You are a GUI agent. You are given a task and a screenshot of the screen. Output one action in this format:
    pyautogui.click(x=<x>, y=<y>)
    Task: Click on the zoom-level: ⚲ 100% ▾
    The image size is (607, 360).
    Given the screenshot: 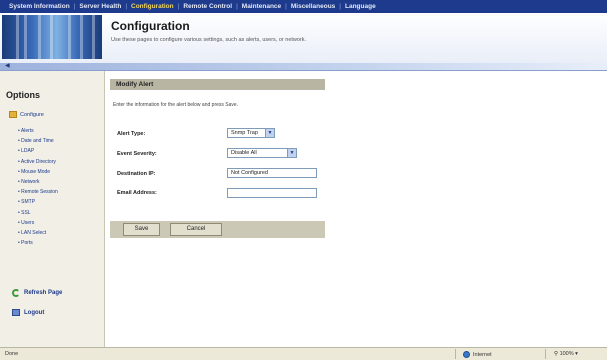 What is the action you would take?
    pyautogui.click(x=566, y=354)
    